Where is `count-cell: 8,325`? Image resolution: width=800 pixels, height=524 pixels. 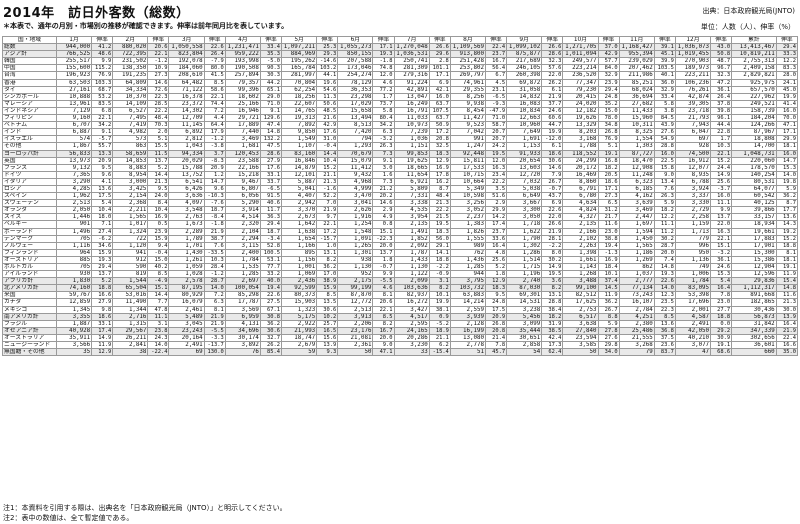 count-cell: 8,325 is located at coordinates (636, 132).